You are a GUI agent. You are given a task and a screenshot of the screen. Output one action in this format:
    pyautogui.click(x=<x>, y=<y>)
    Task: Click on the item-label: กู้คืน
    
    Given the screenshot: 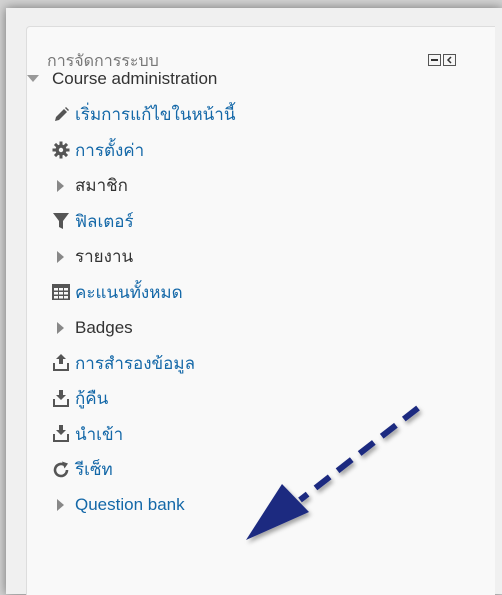 What is the action you would take?
    pyautogui.click(x=91, y=398)
    